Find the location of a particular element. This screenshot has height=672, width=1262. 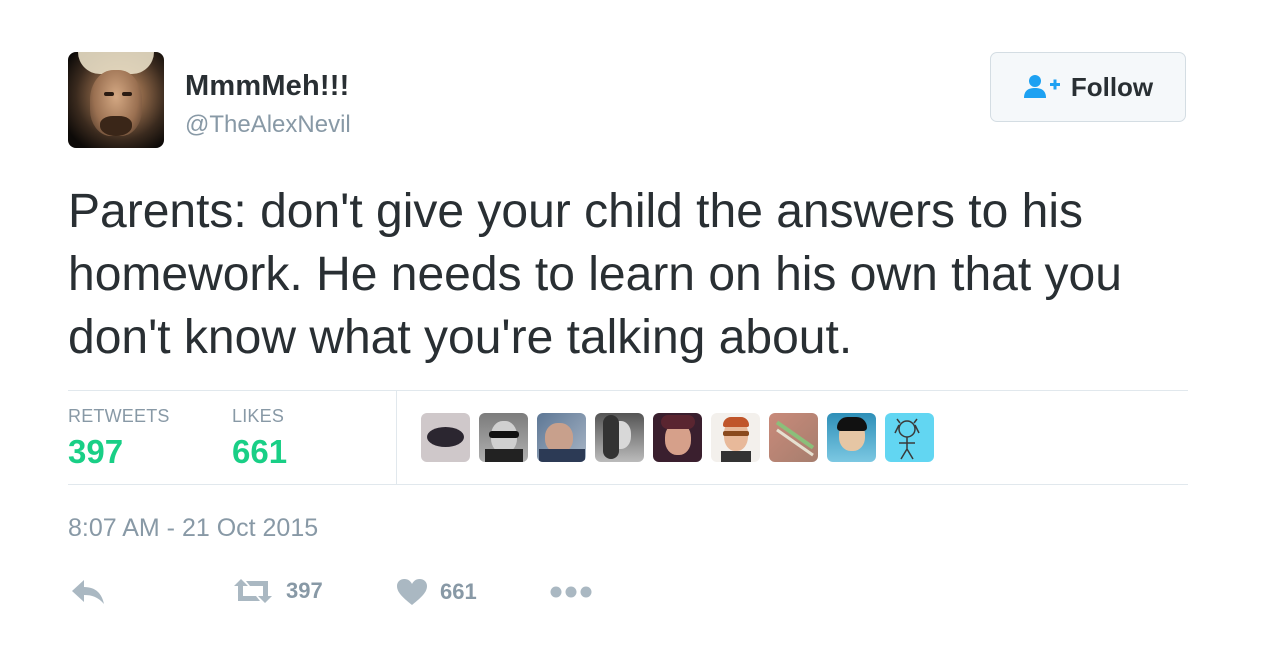

likes-stat: LIKES 661 is located at coordinates (259, 438).